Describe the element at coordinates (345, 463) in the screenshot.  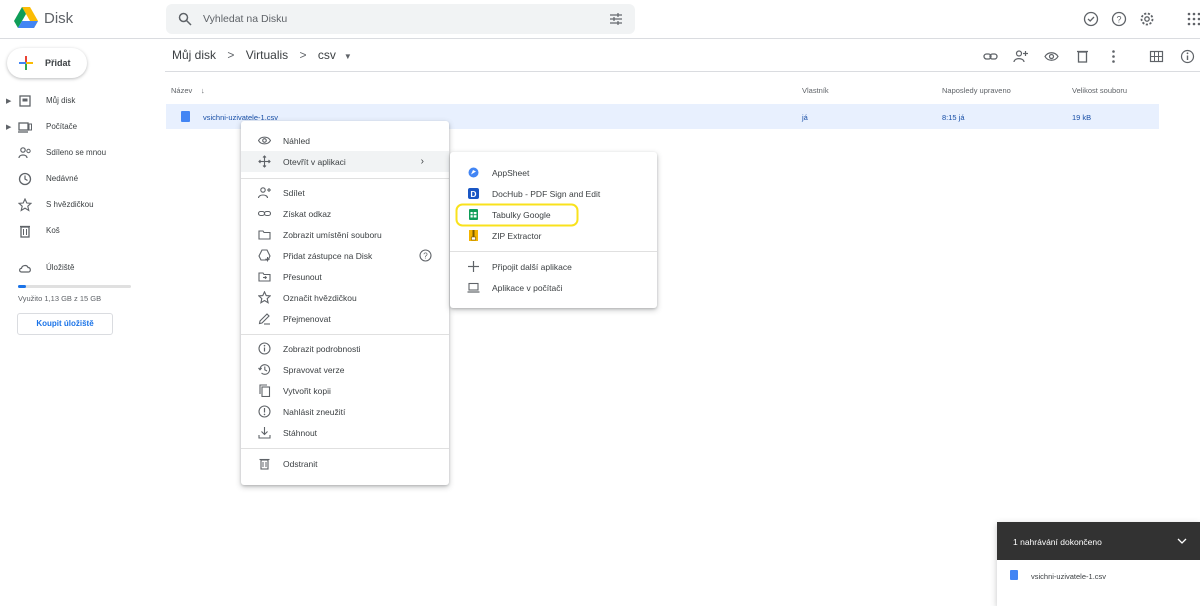
I see `menu-item-remove: Odstranit` at that location.